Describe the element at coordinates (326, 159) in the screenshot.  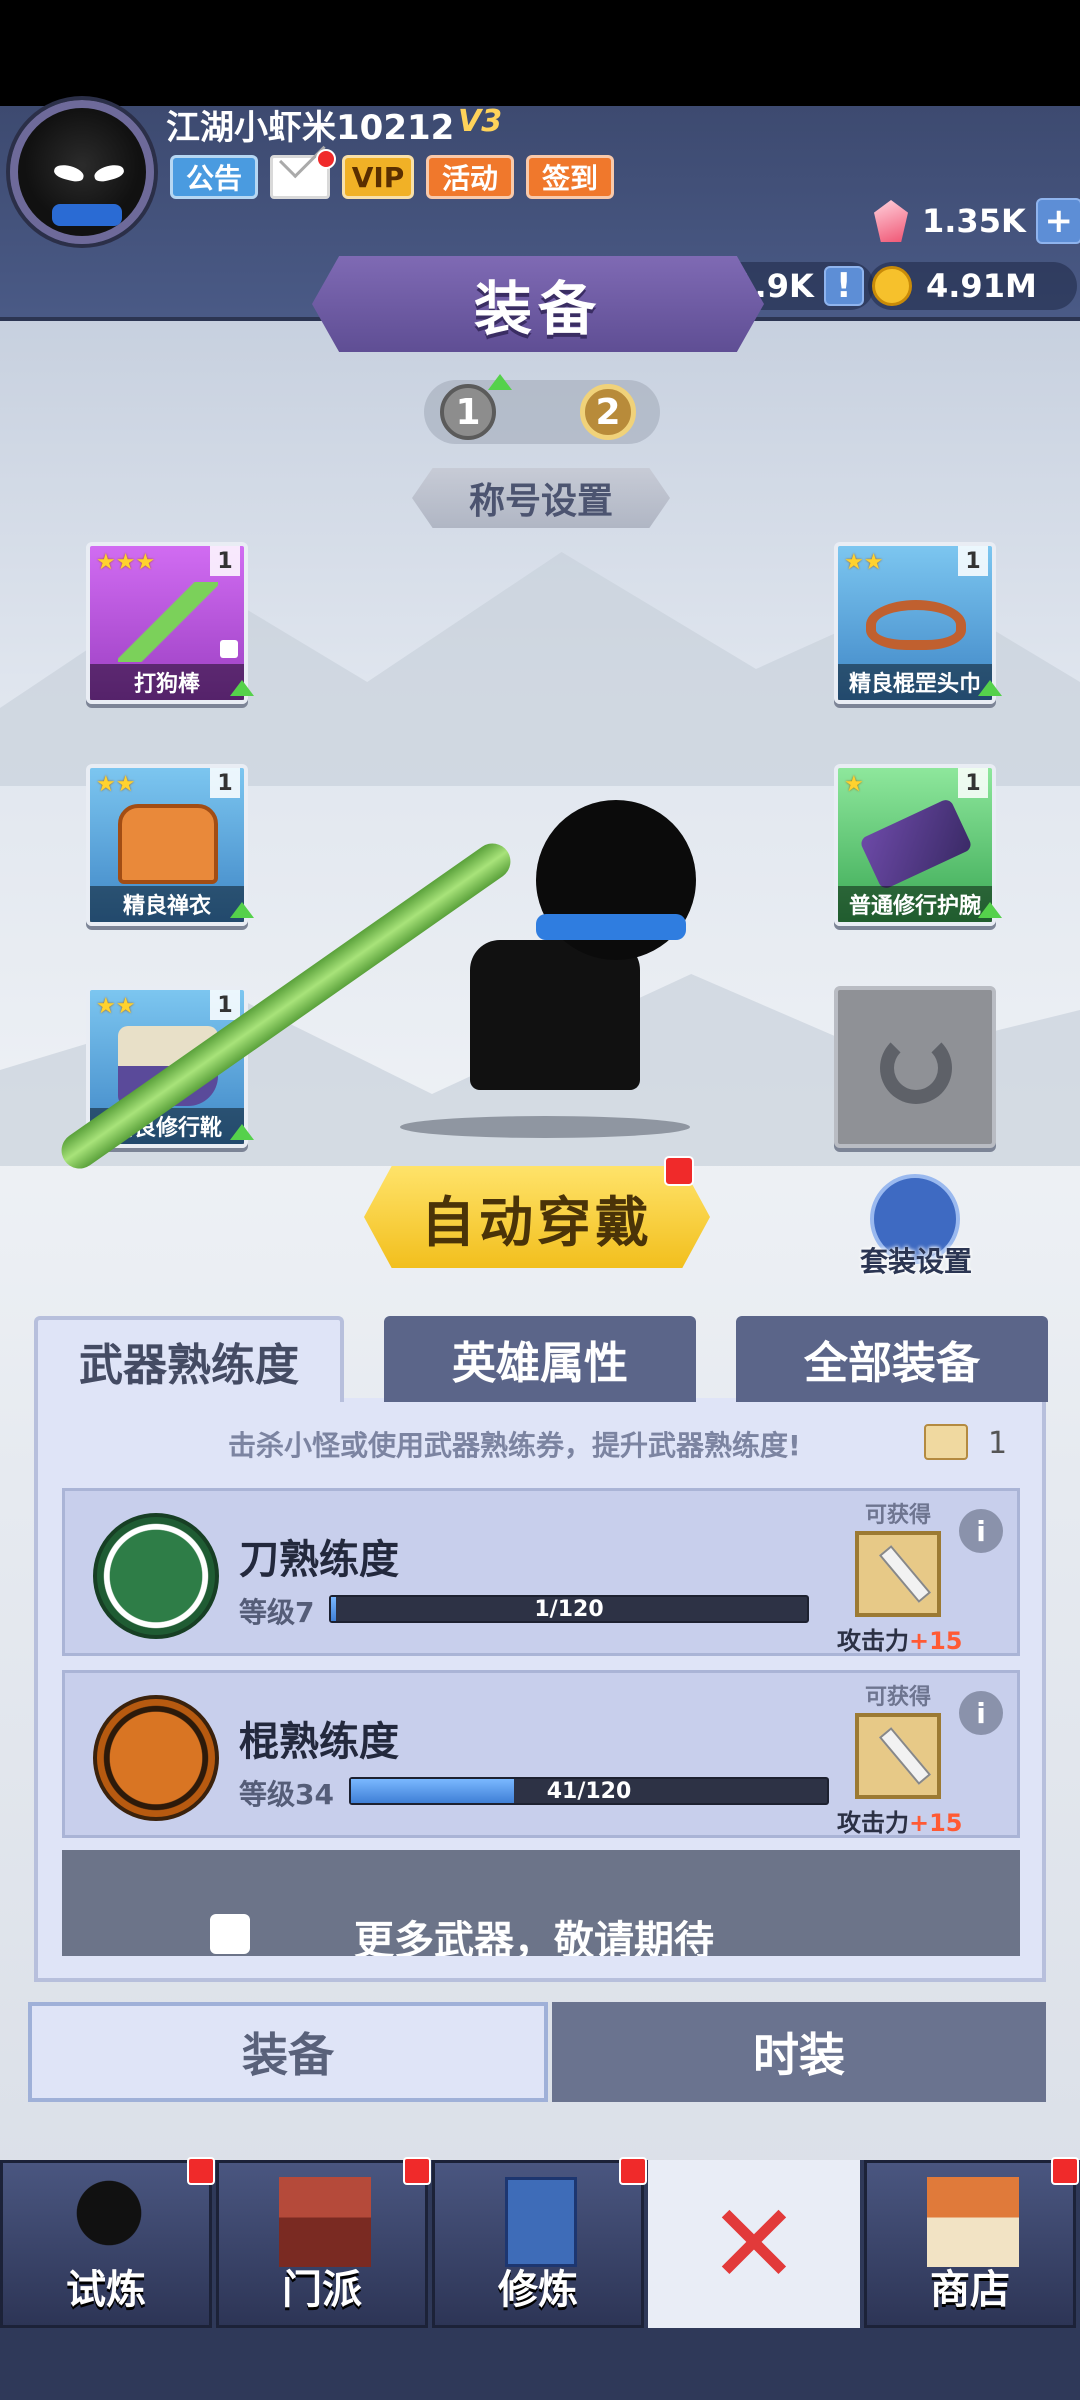
I see `mail-red-dot` at that location.